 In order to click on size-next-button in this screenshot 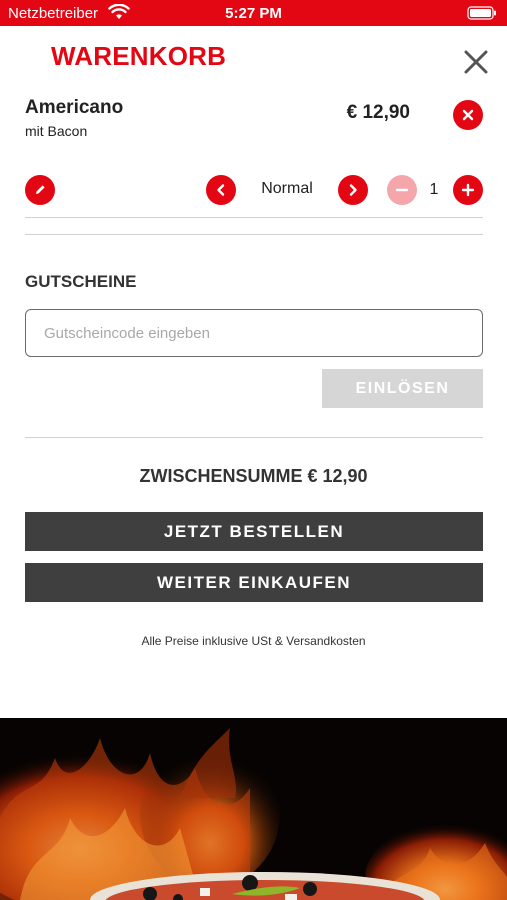, I will do `click(353, 190)`.